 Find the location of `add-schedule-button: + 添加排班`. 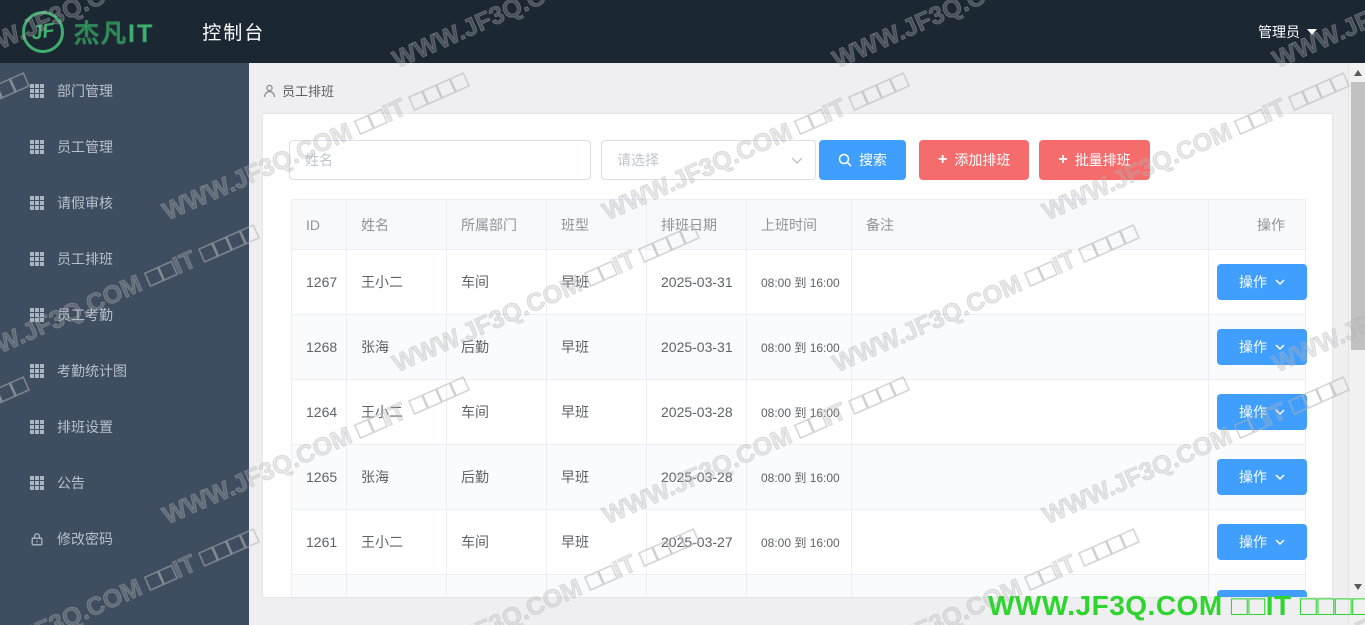

add-schedule-button: + 添加排班 is located at coordinates (974, 160).